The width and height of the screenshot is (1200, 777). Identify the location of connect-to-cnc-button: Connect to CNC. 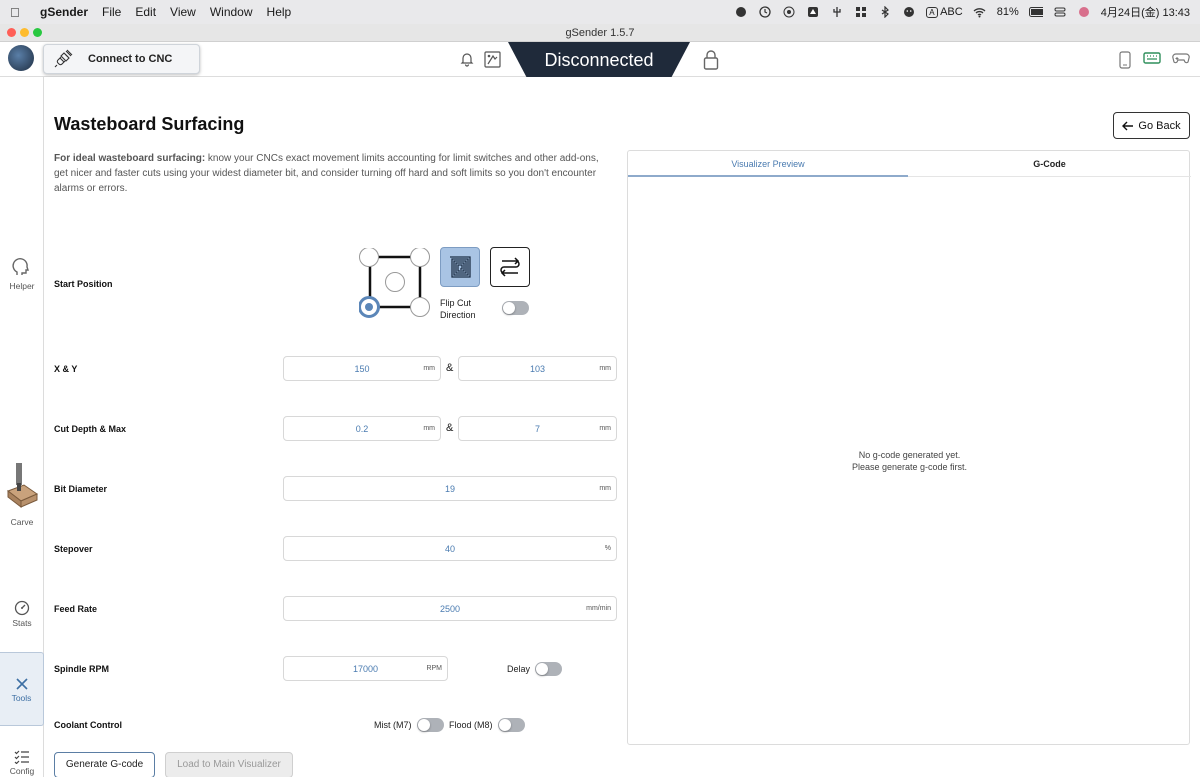
(121, 59).